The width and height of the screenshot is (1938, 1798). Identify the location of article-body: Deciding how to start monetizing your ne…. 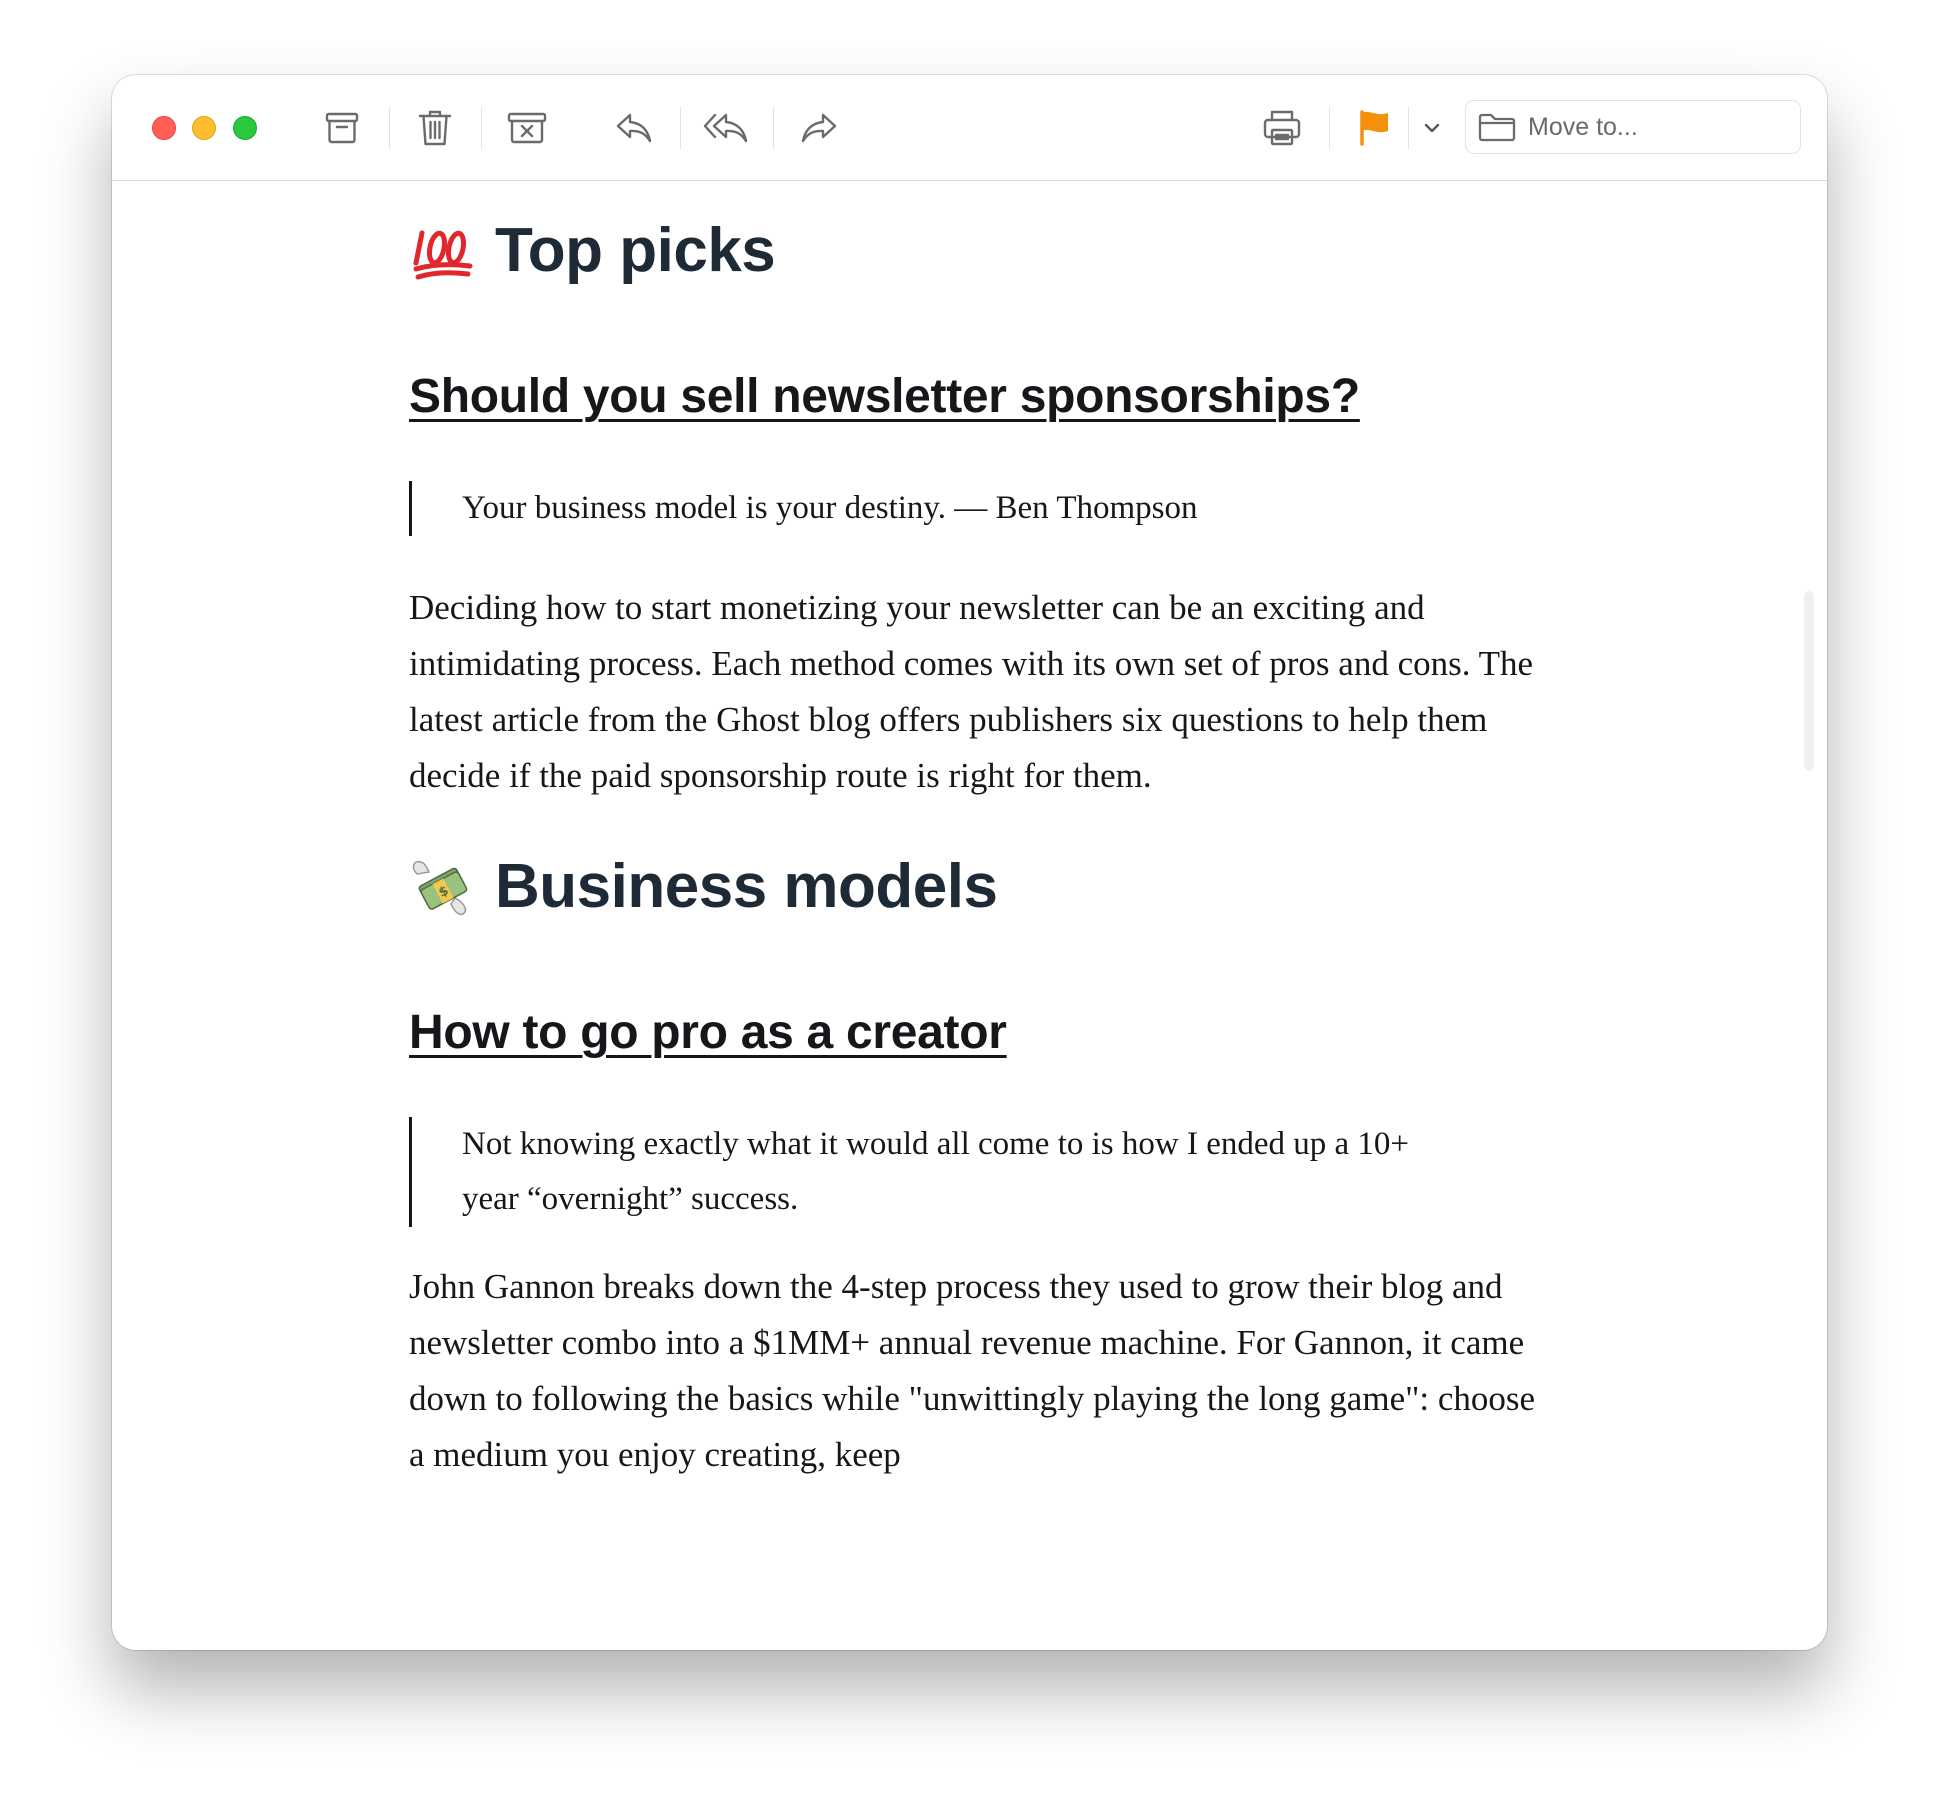
(971, 691).